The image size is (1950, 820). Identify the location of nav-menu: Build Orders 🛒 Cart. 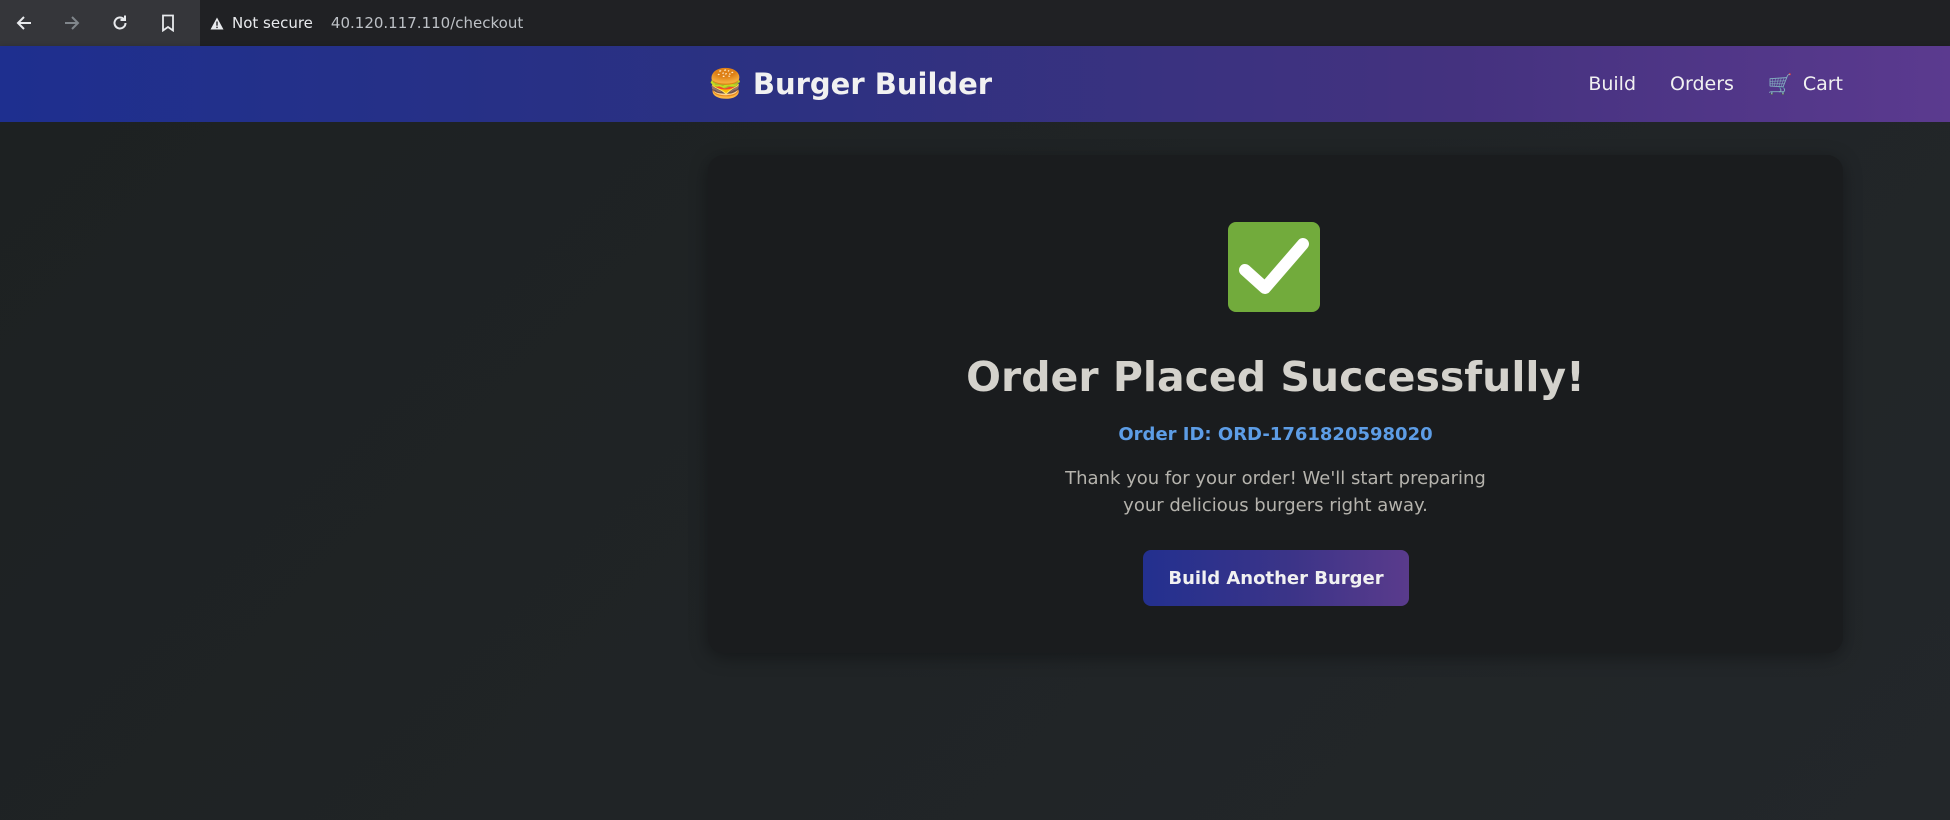
(1715, 84).